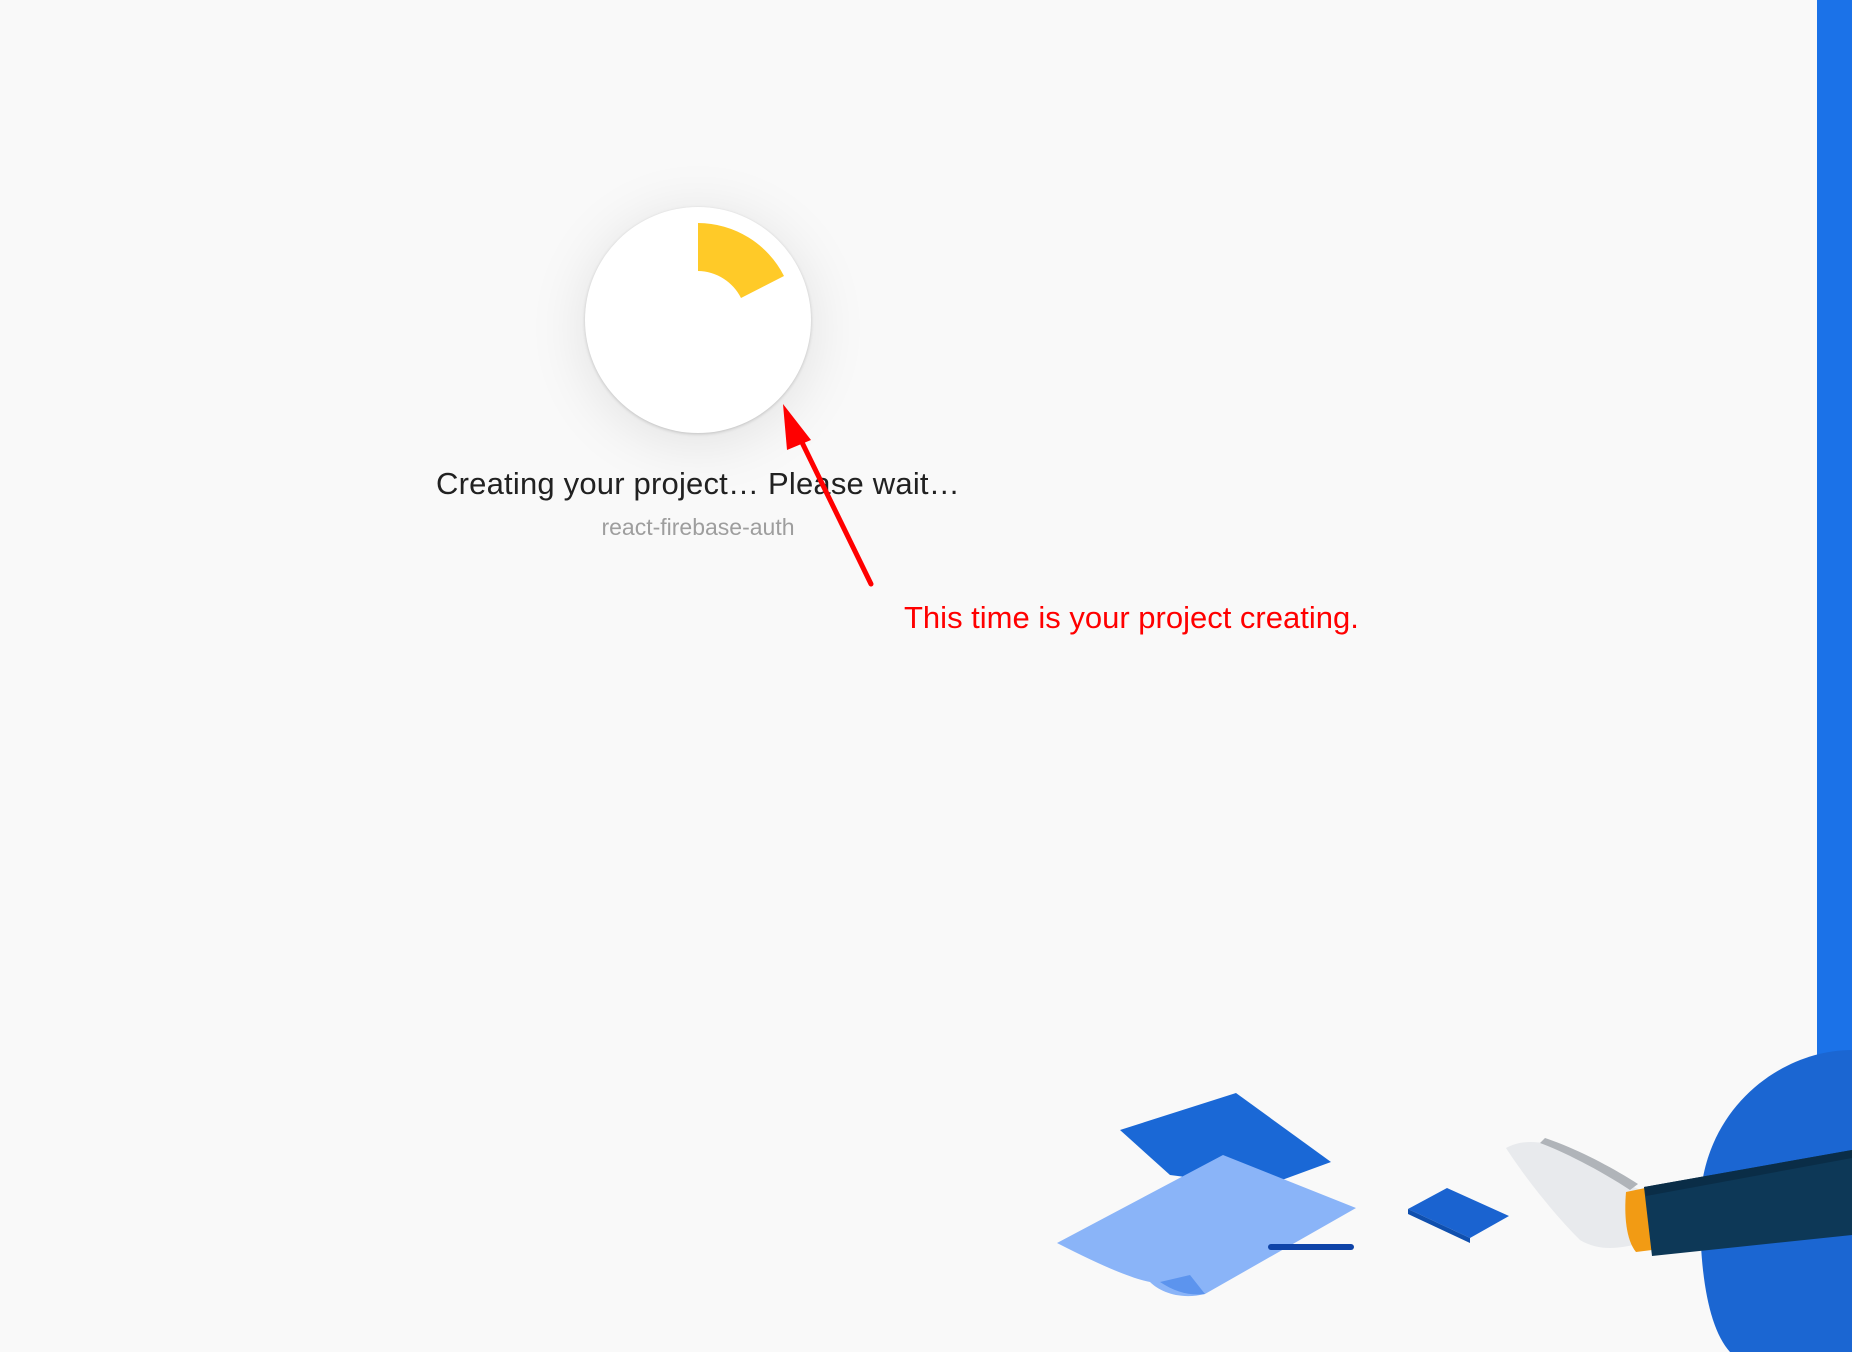  Describe the element at coordinates (1573, 1195) in the screenshot. I see `shoe-icon` at that location.